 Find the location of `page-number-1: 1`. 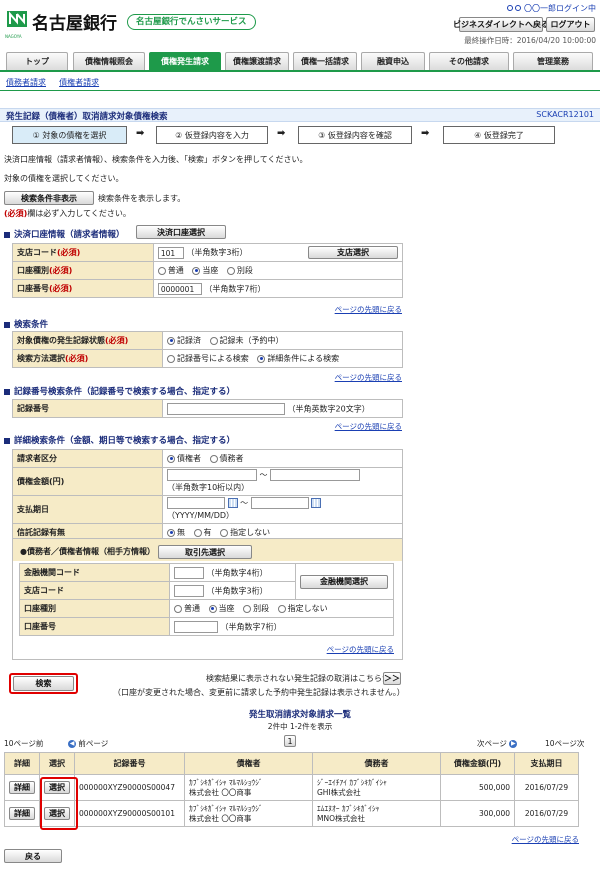

page-number-1: 1 is located at coordinates (290, 741).